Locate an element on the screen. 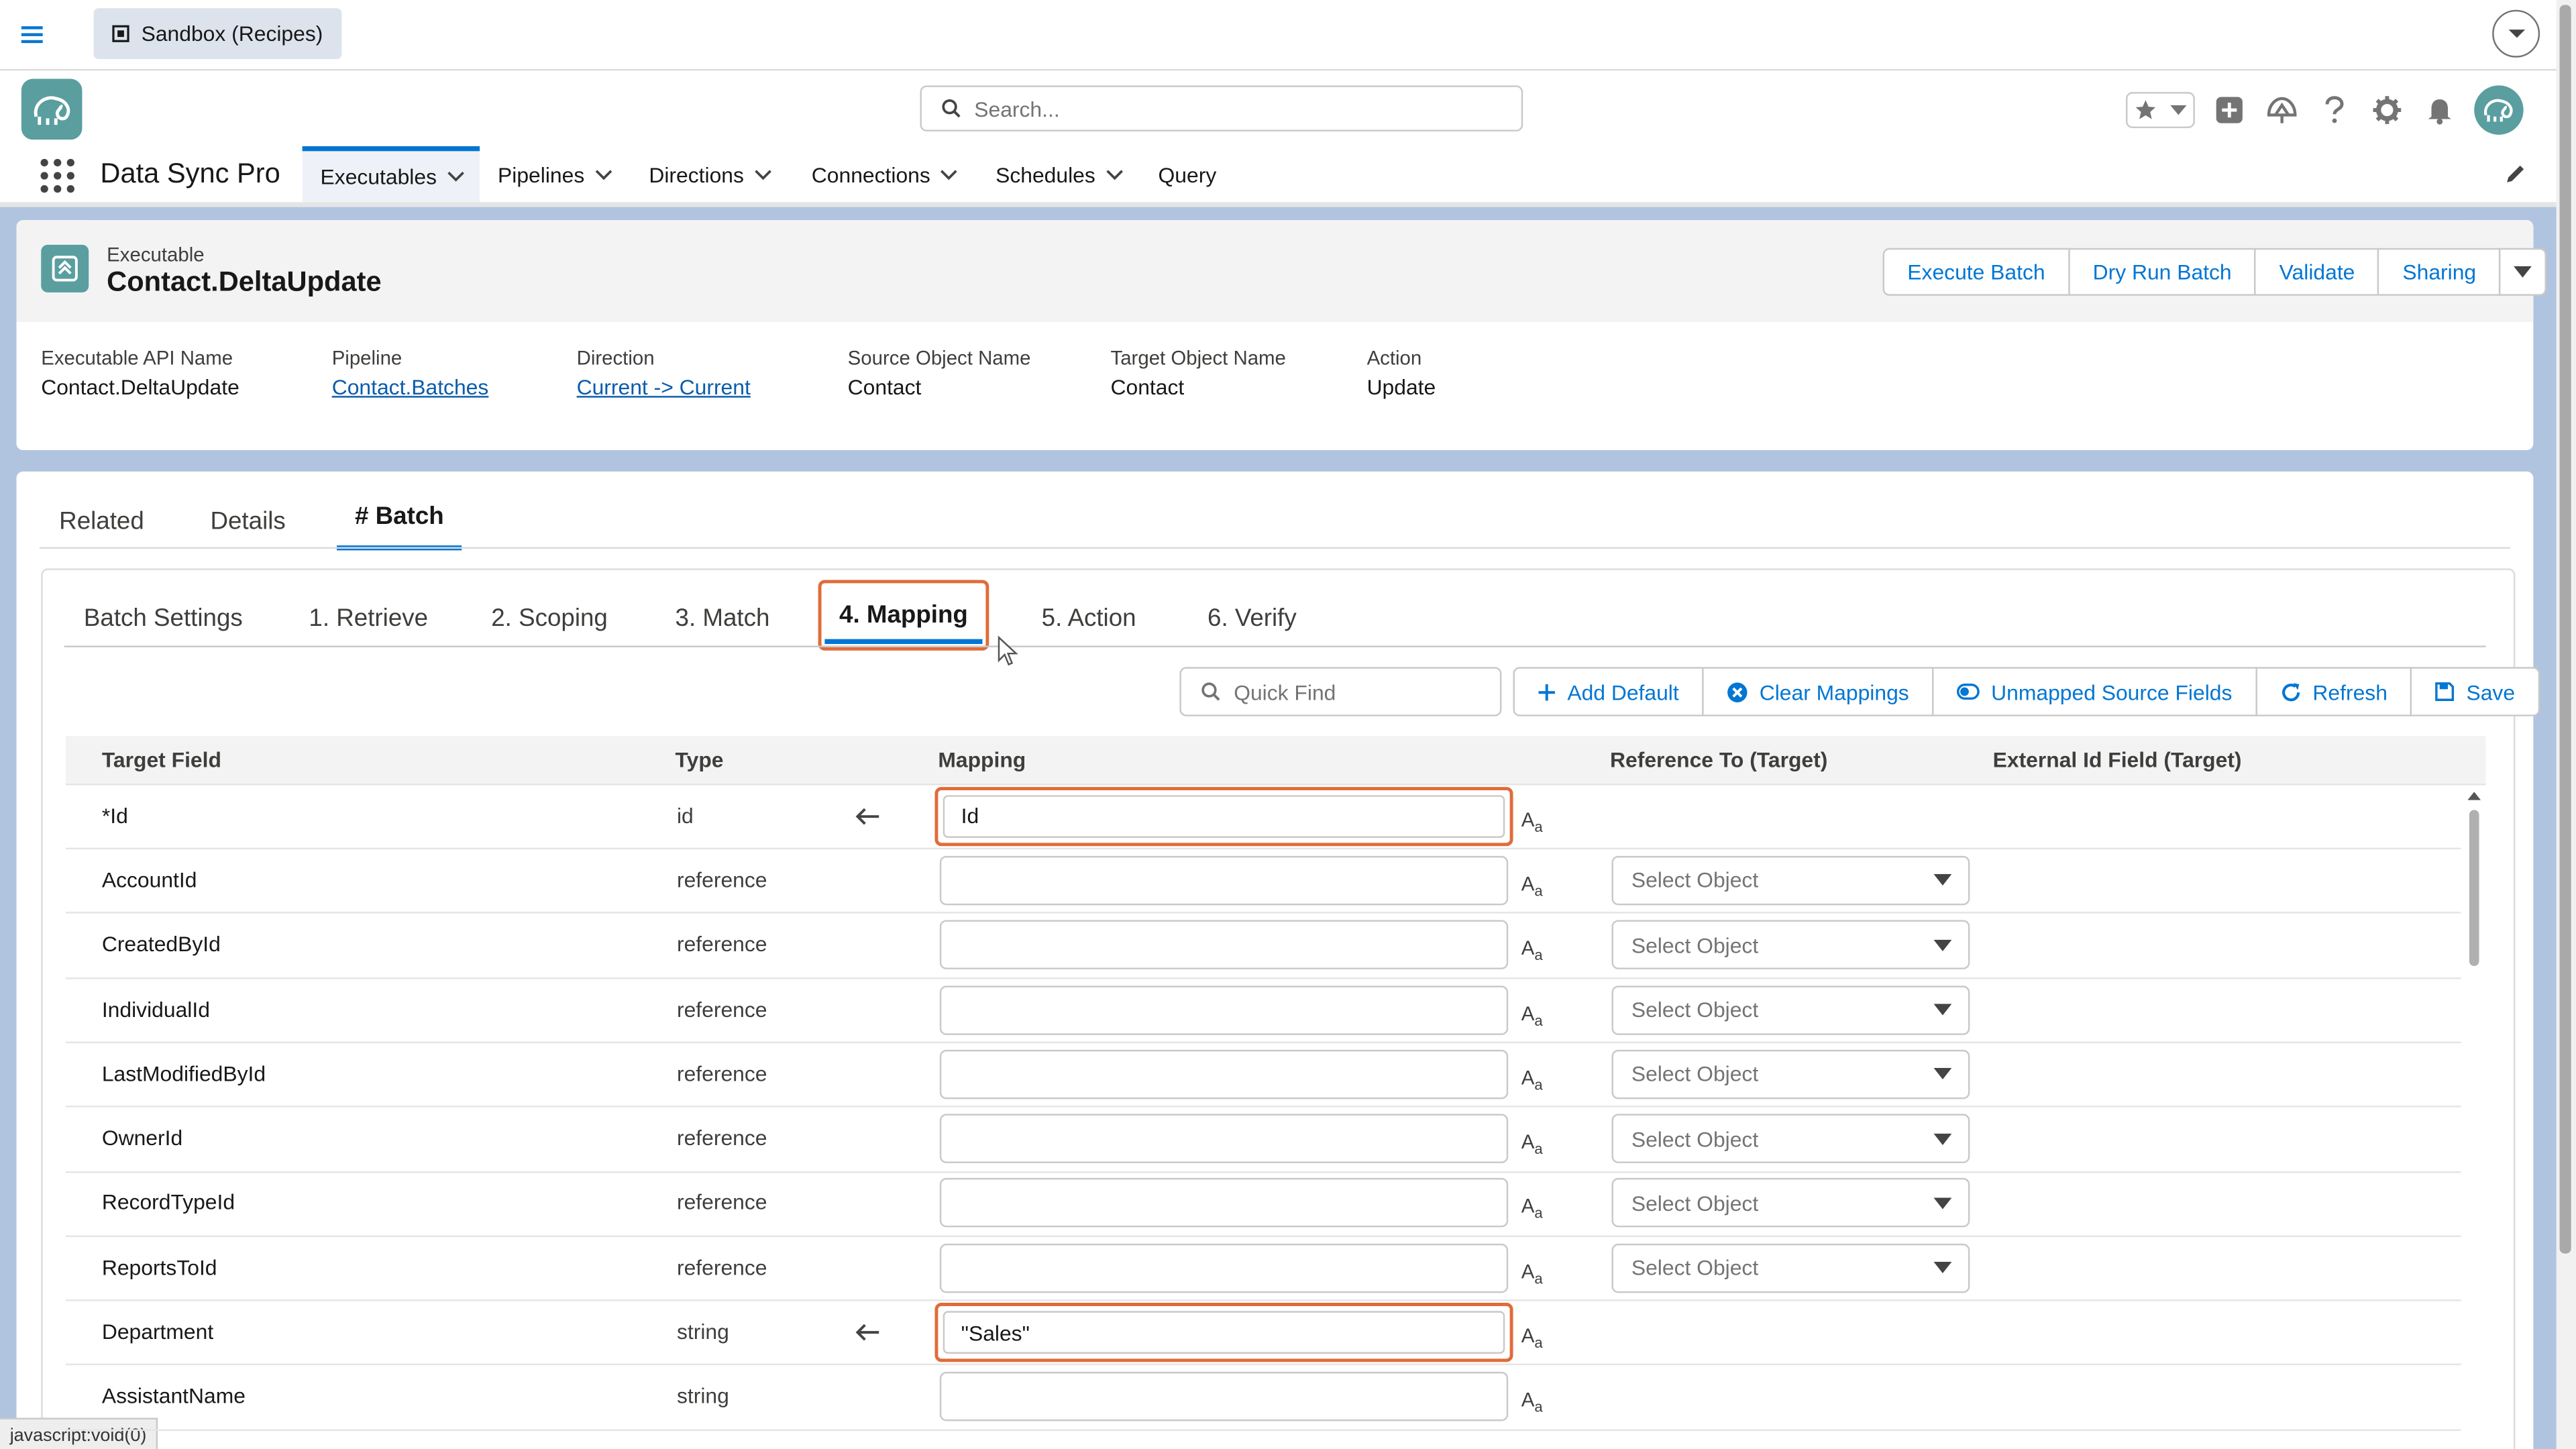 The width and height of the screenshot is (2576, 1449). subtab-batch-settings: Batch Settings is located at coordinates (163, 618).